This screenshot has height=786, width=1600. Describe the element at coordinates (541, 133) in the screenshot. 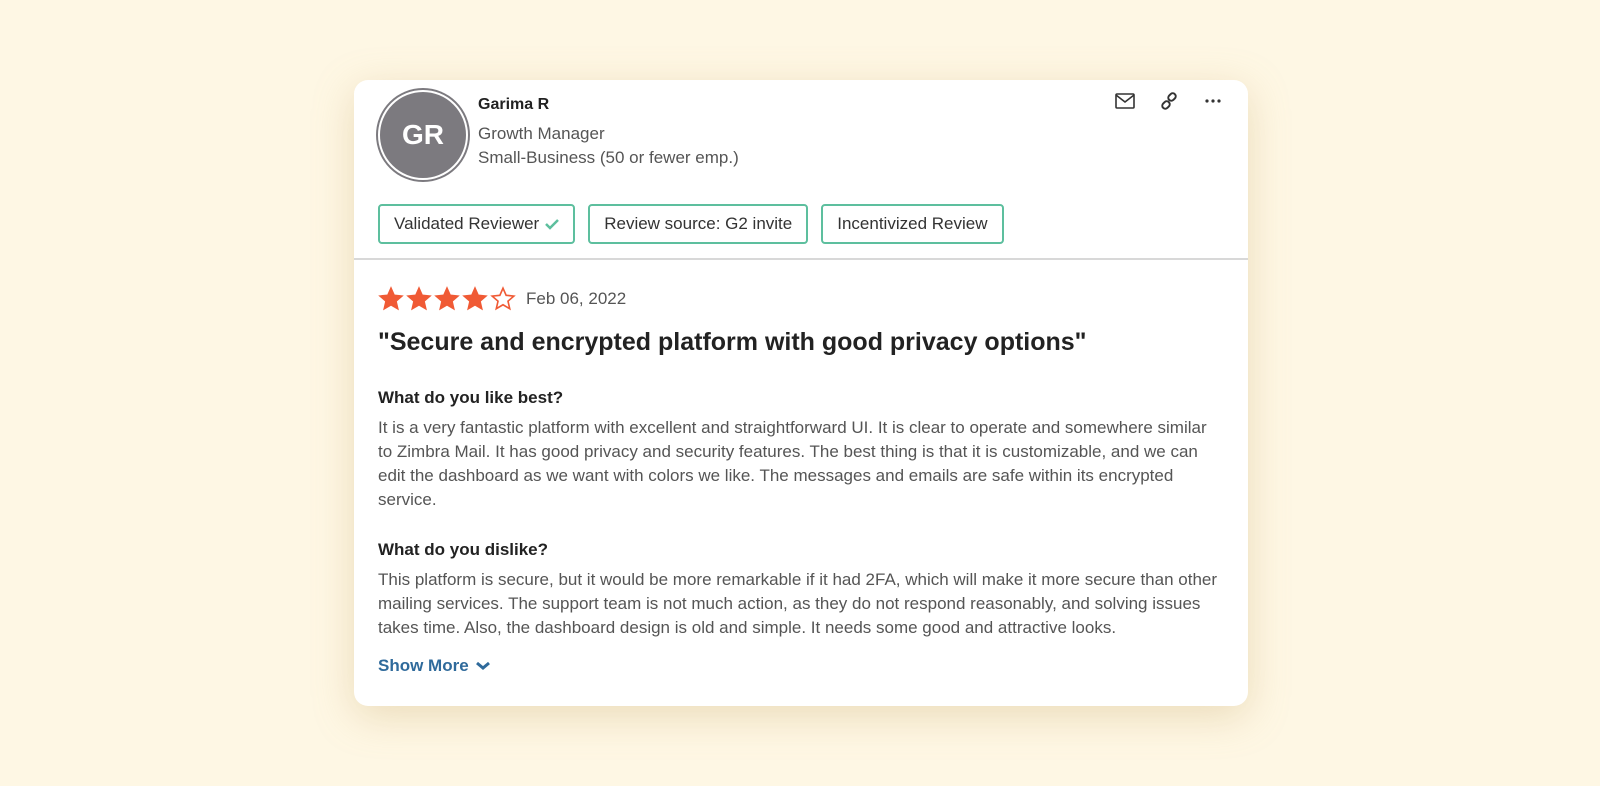

I see `reviewer-role: Growth Manager` at that location.